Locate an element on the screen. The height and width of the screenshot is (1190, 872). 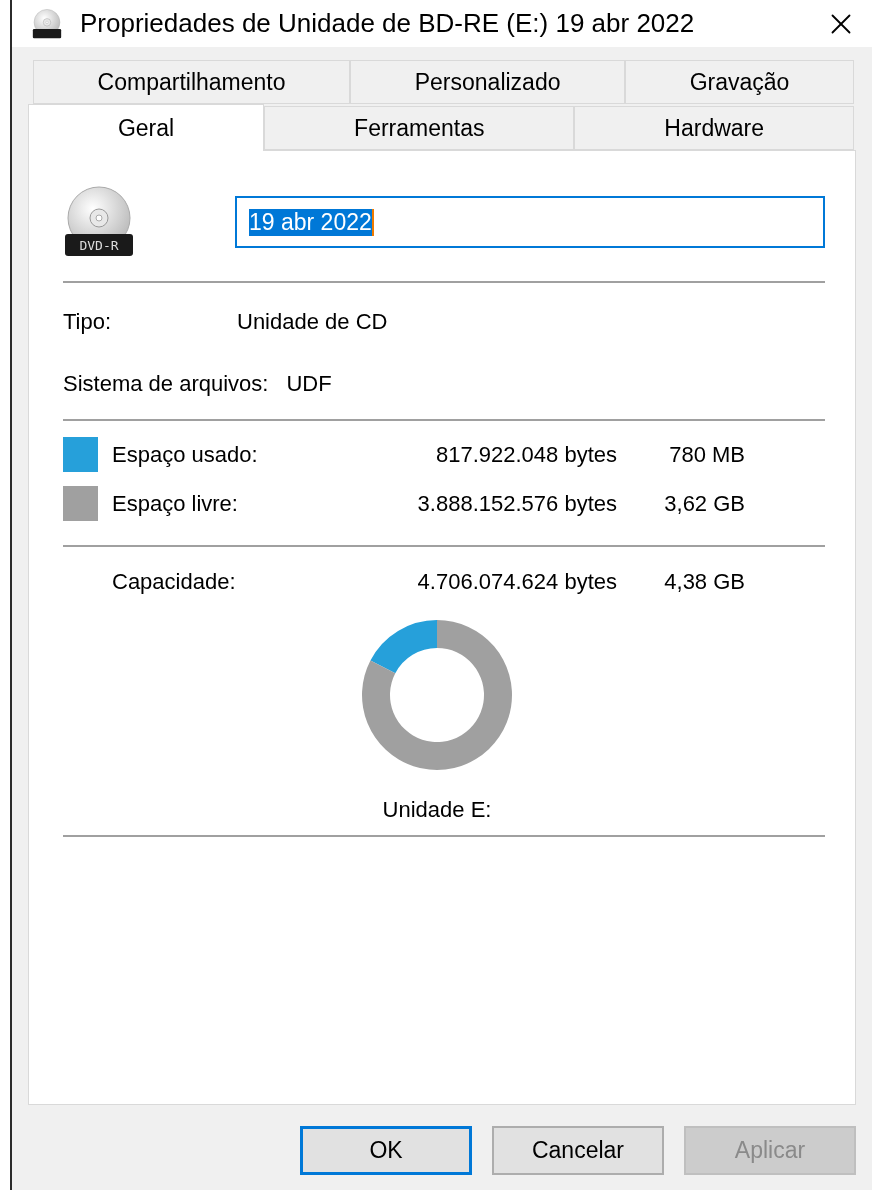
usage-size: 3,62 GB is located at coordinates (704, 503).